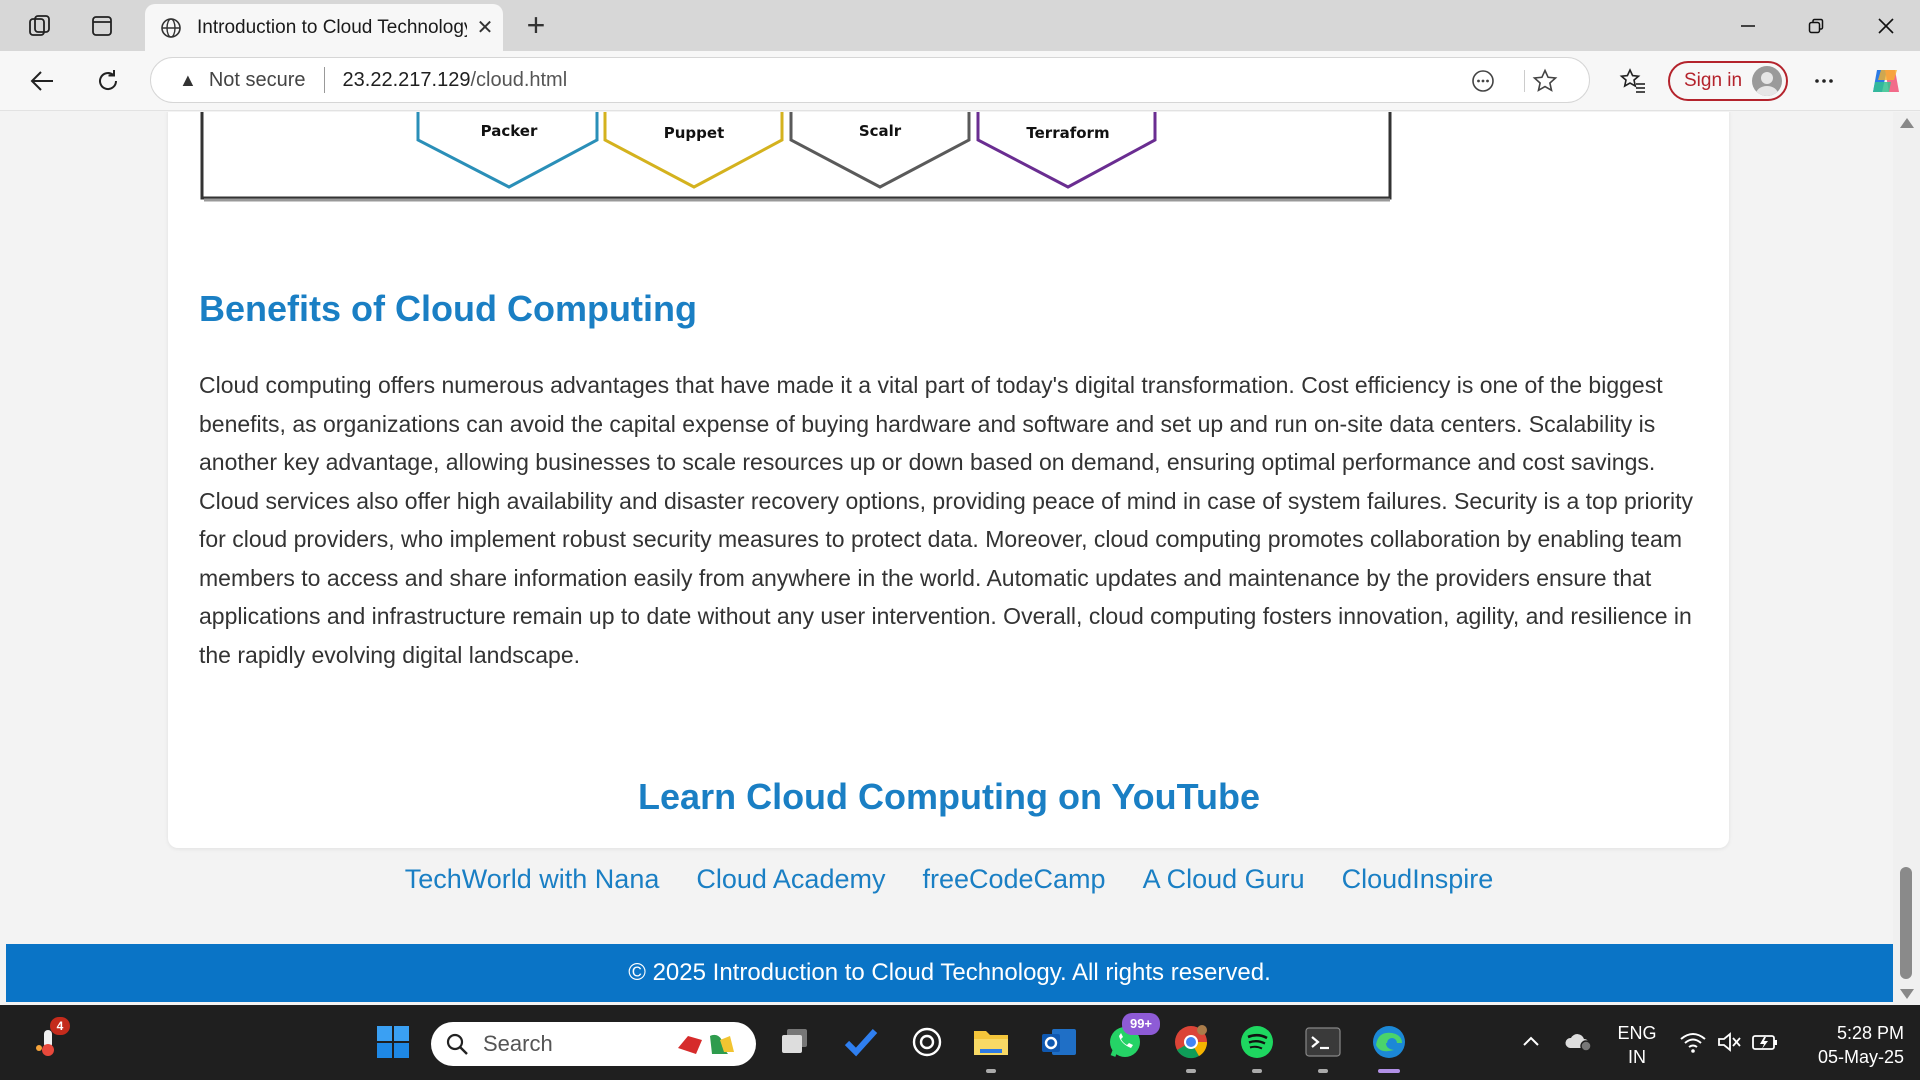  Describe the element at coordinates (1907, 123) in the screenshot. I see `scroll-up-icon` at that location.